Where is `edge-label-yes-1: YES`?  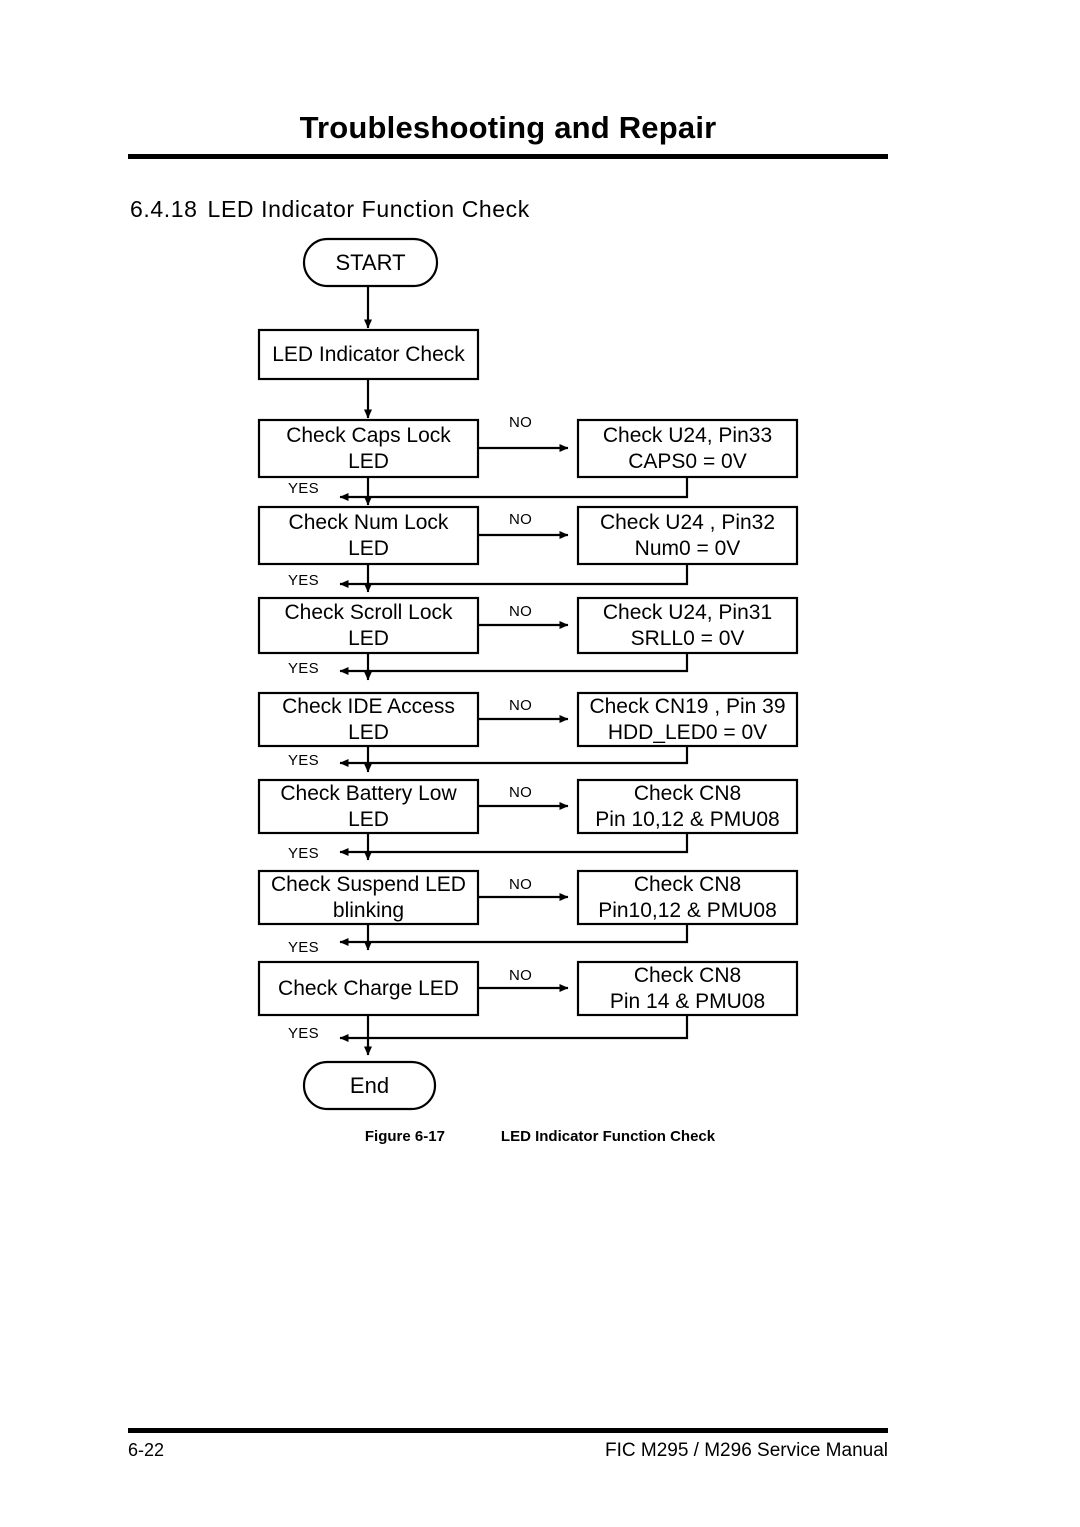 edge-label-yes-1: YES is located at coordinates (303, 488).